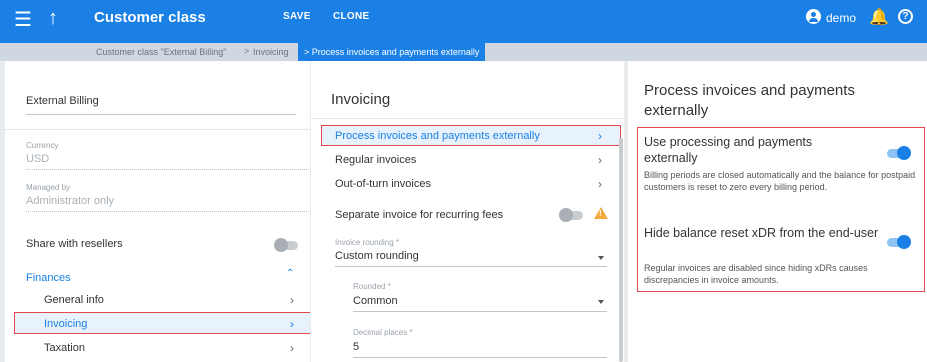  What do you see at coordinates (64, 348) in the screenshot?
I see `nav-item-taxation: Taxation` at bounding box center [64, 348].